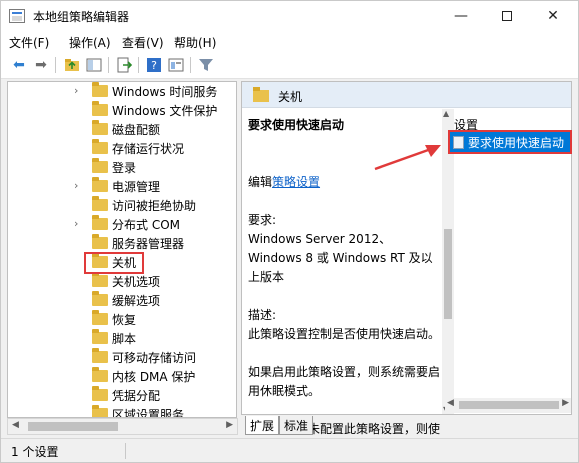 This screenshot has height=463, width=579. What do you see at coordinates (289, 65) in the screenshot?
I see `toolbar: ⬅ ➡ ?` at bounding box center [289, 65].